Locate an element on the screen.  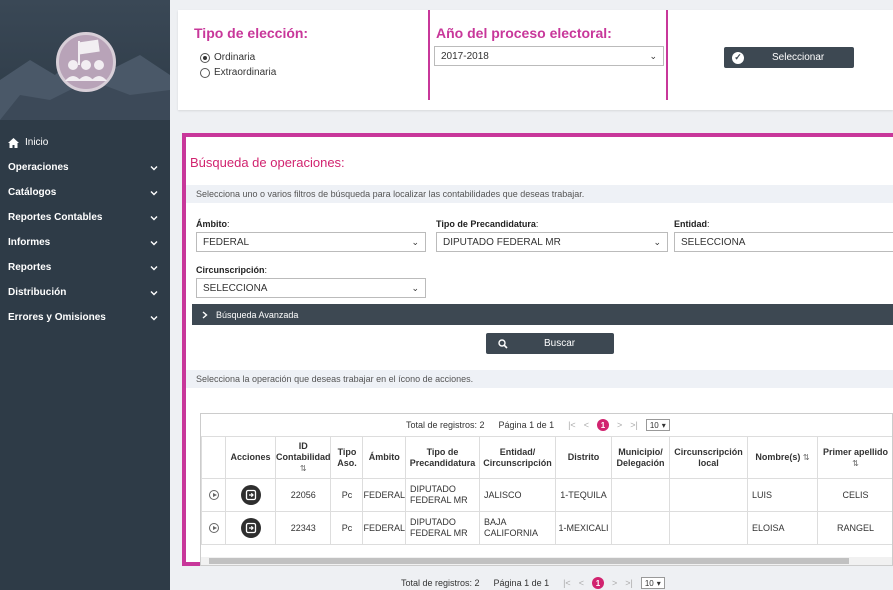
header-nombre: Nombre(s) ⇅ is located at coordinates (782, 457).